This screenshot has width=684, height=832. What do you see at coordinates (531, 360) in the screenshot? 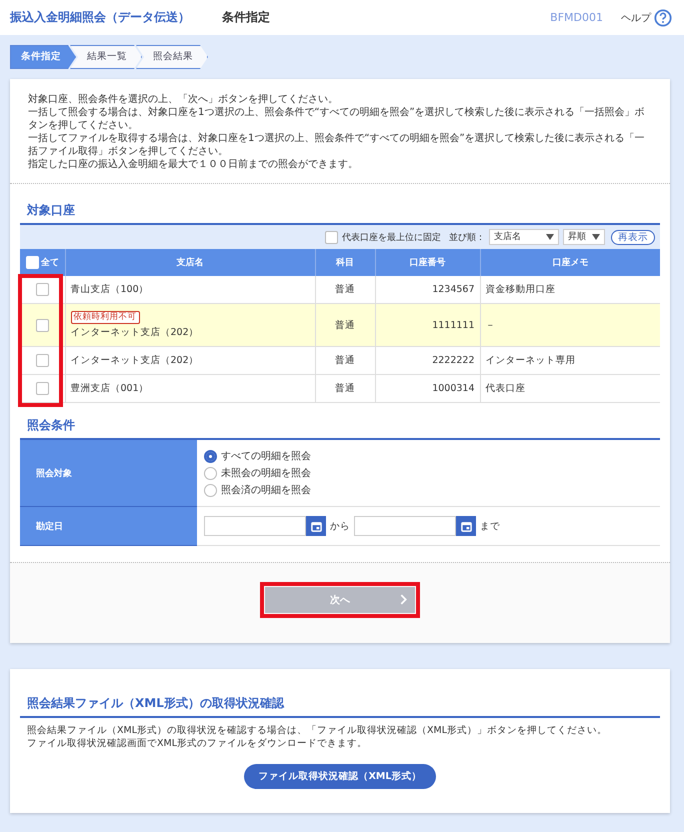
I see `table-cell: インターネット専用` at bounding box center [531, 360].